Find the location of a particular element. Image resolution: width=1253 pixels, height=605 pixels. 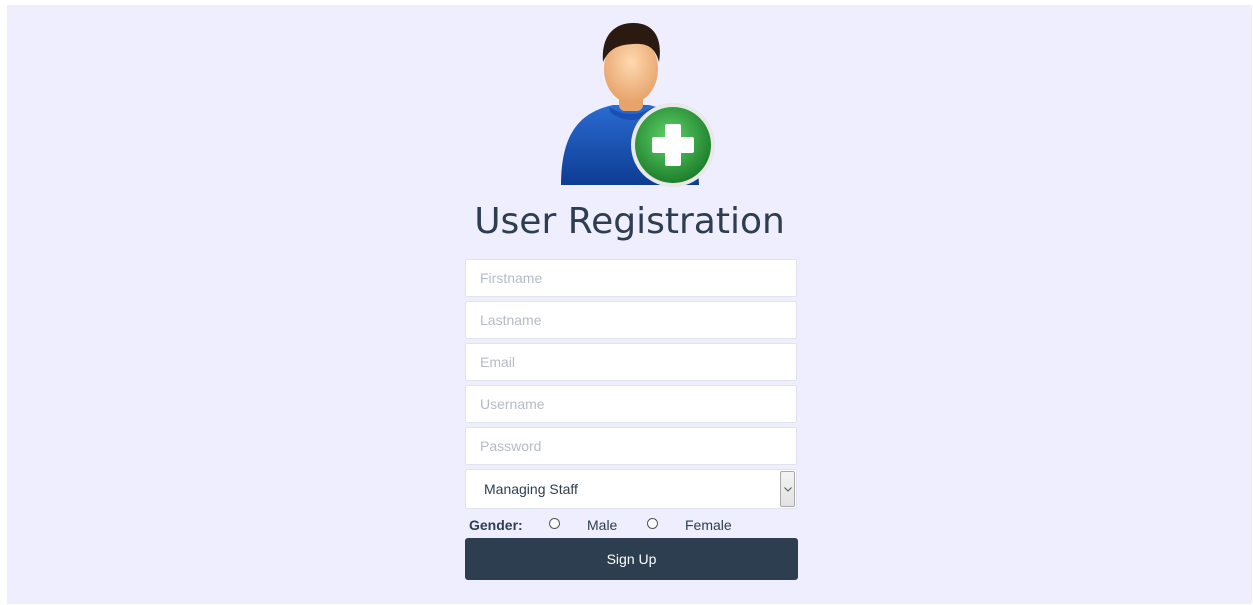

sign-up-button: Sign Up is located at coordinates (631, 559).